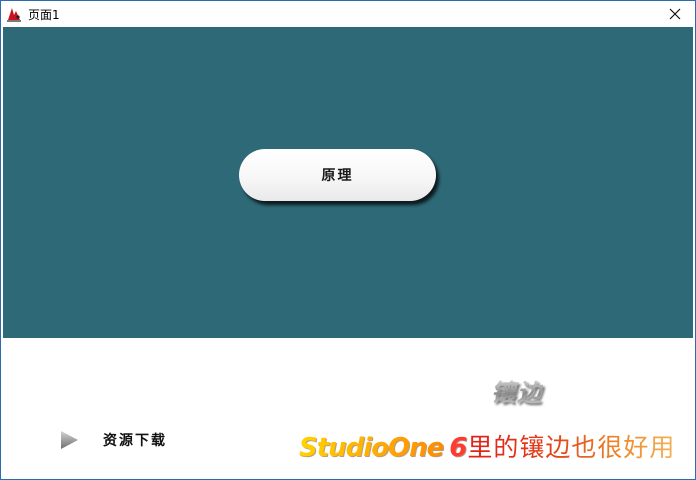 The height and width of the screenshot is (480, 696). I want to click on title-bar: 页面1, so click(348, 14).